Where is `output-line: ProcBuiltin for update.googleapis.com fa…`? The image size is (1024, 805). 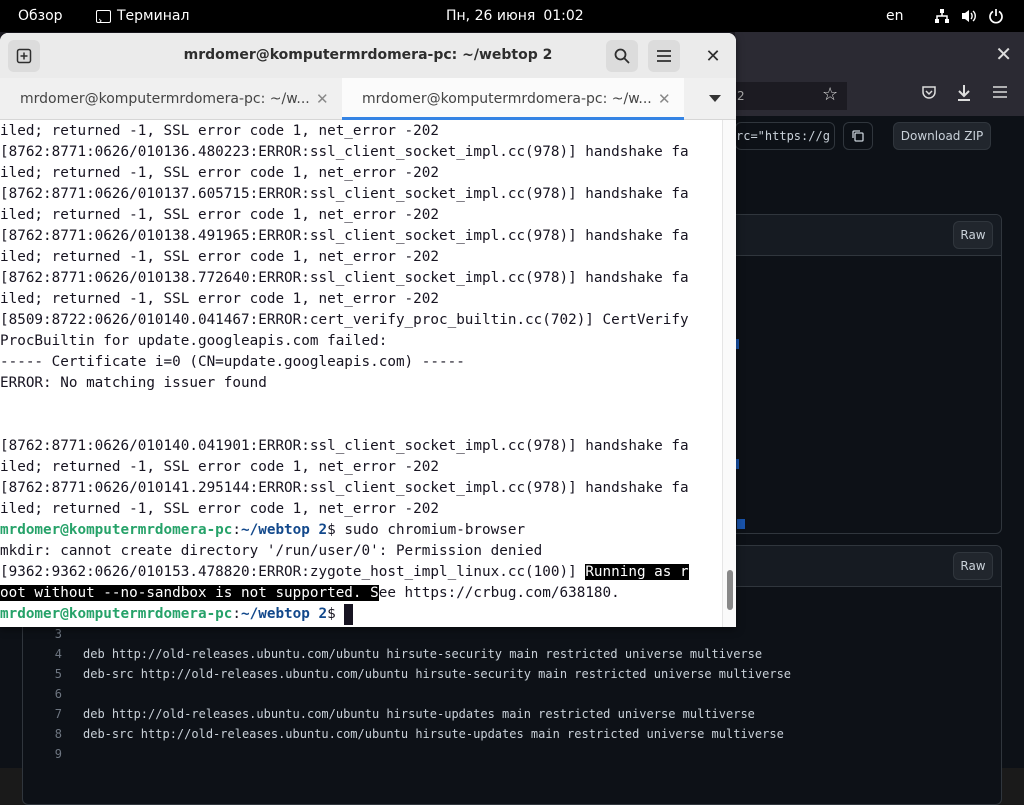 output-line: ProcBuiltin for update.googleapis.com fa… is located at coordinates (194, 341).